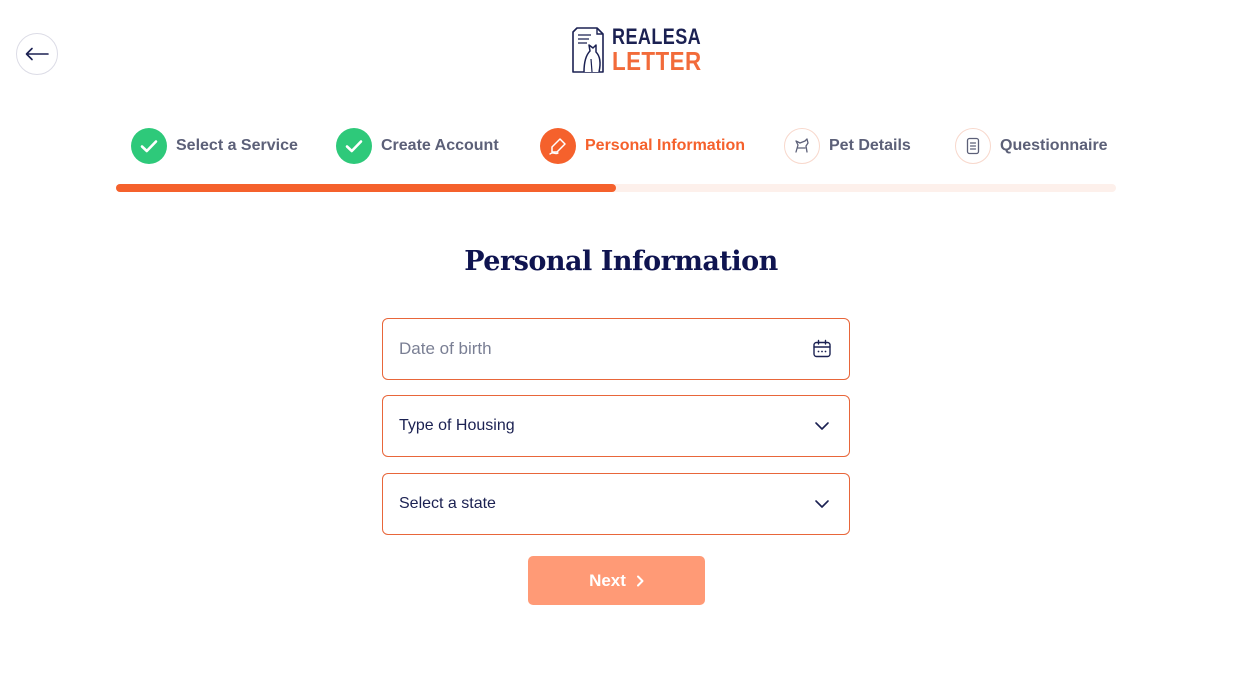 The image size is (1242, 679). What do you see at coordinates (640, 581) in the screenshot?
I see `chevron-right-icon` at bounding box center [640, 581].